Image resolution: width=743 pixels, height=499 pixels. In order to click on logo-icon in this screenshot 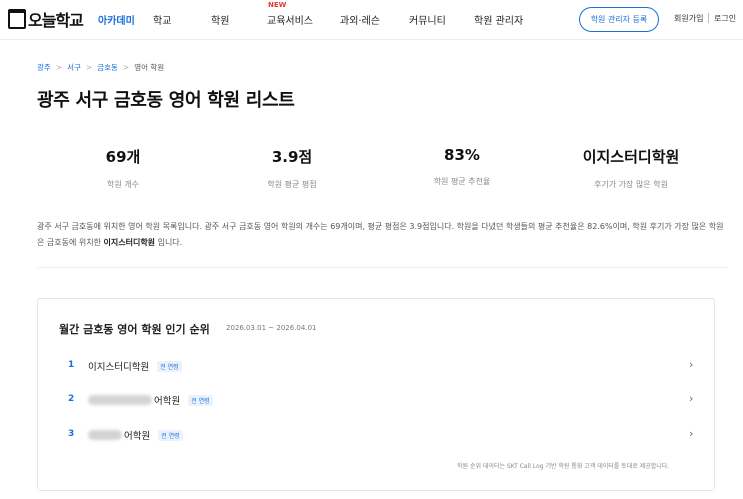, I will do `click(17, 19)`.